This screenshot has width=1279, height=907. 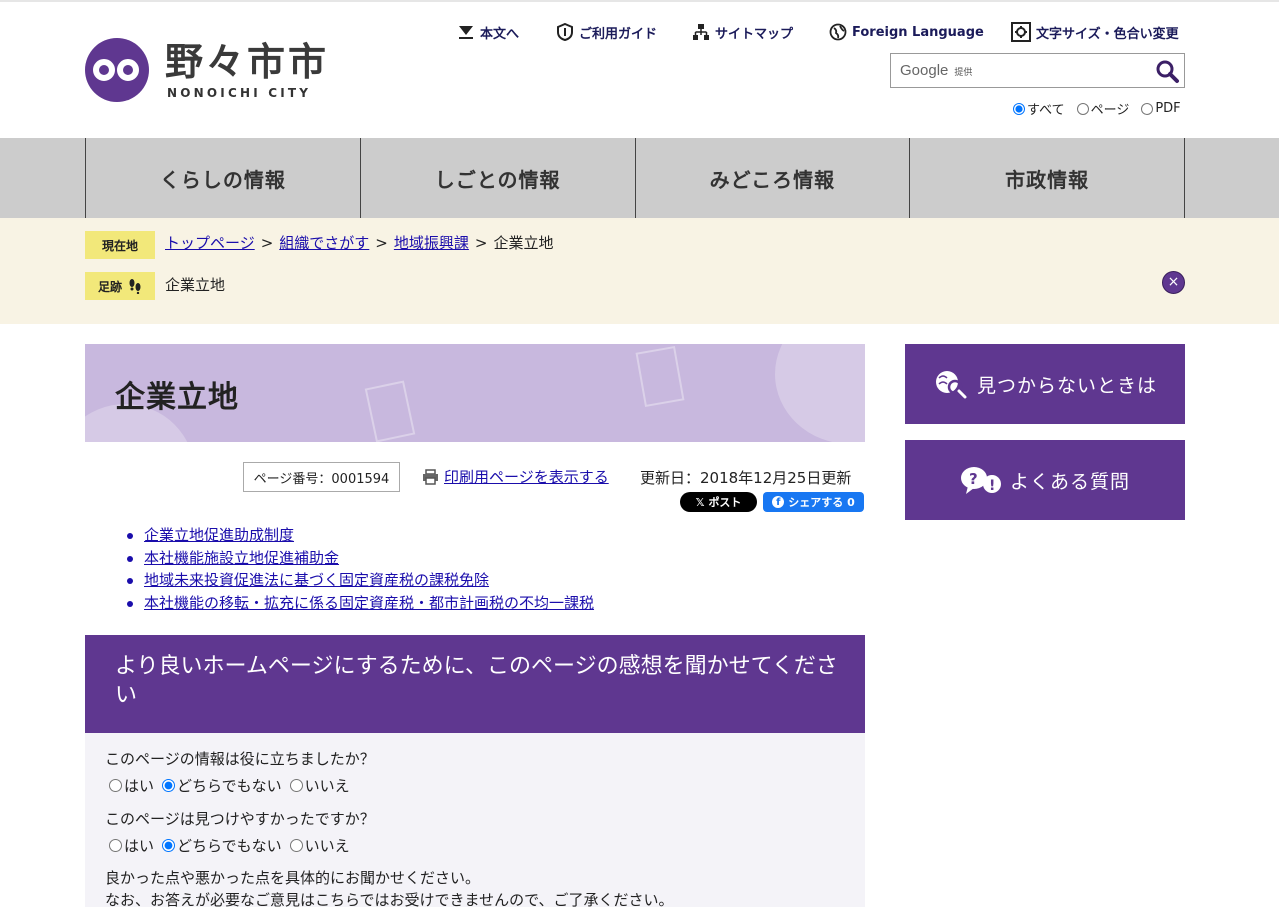 I want to click on page-title-banner: 企業立地, so click(x=475, y=393).